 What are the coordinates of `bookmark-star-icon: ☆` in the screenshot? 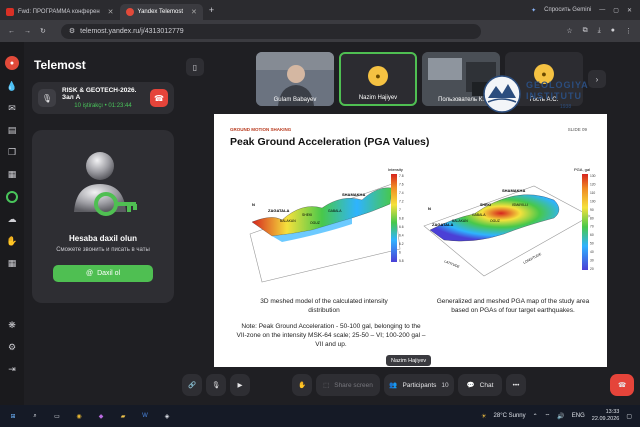 It's located at (569, 31).